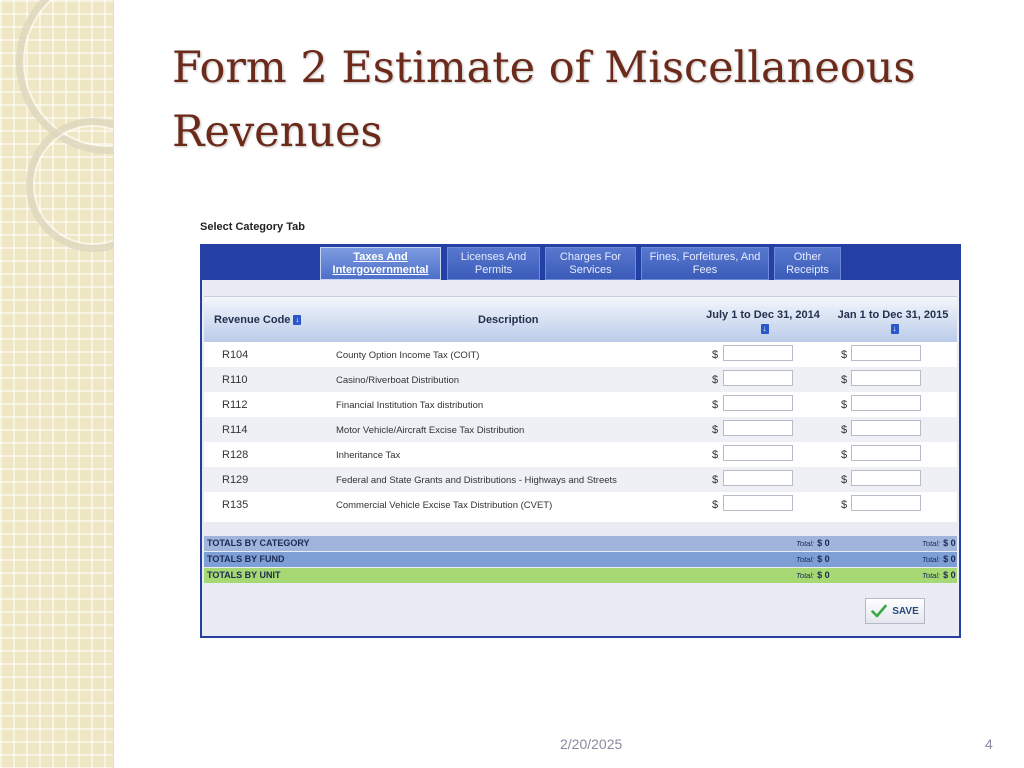 The width and height of the screenshot is (1024, 768). I want to click on revenue-description: County Option Income Tax (COIT), so click(408, 355).